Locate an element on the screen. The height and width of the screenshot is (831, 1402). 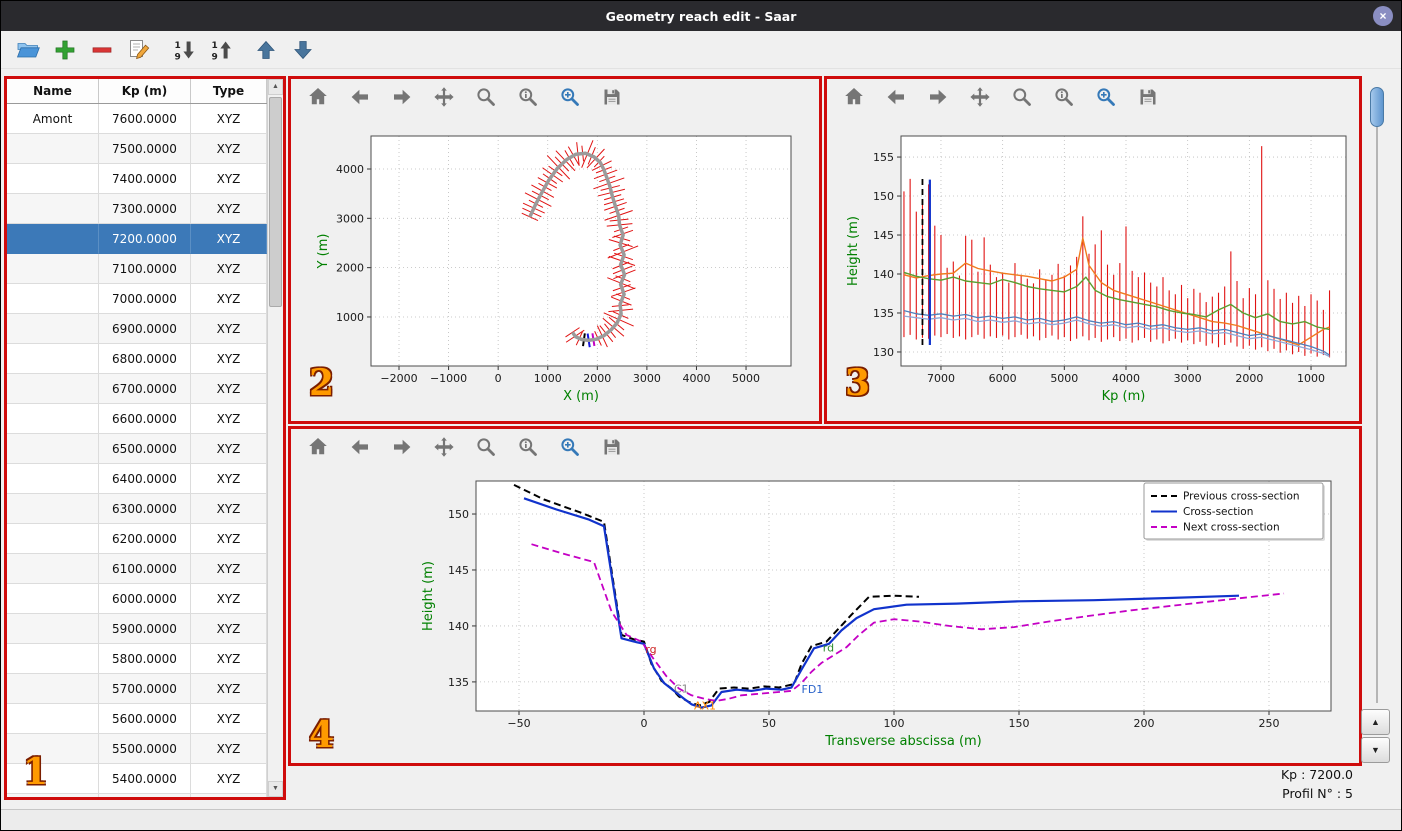
table-row: Amont 7600.0000 XYZ is located at coordinates (137, 119).